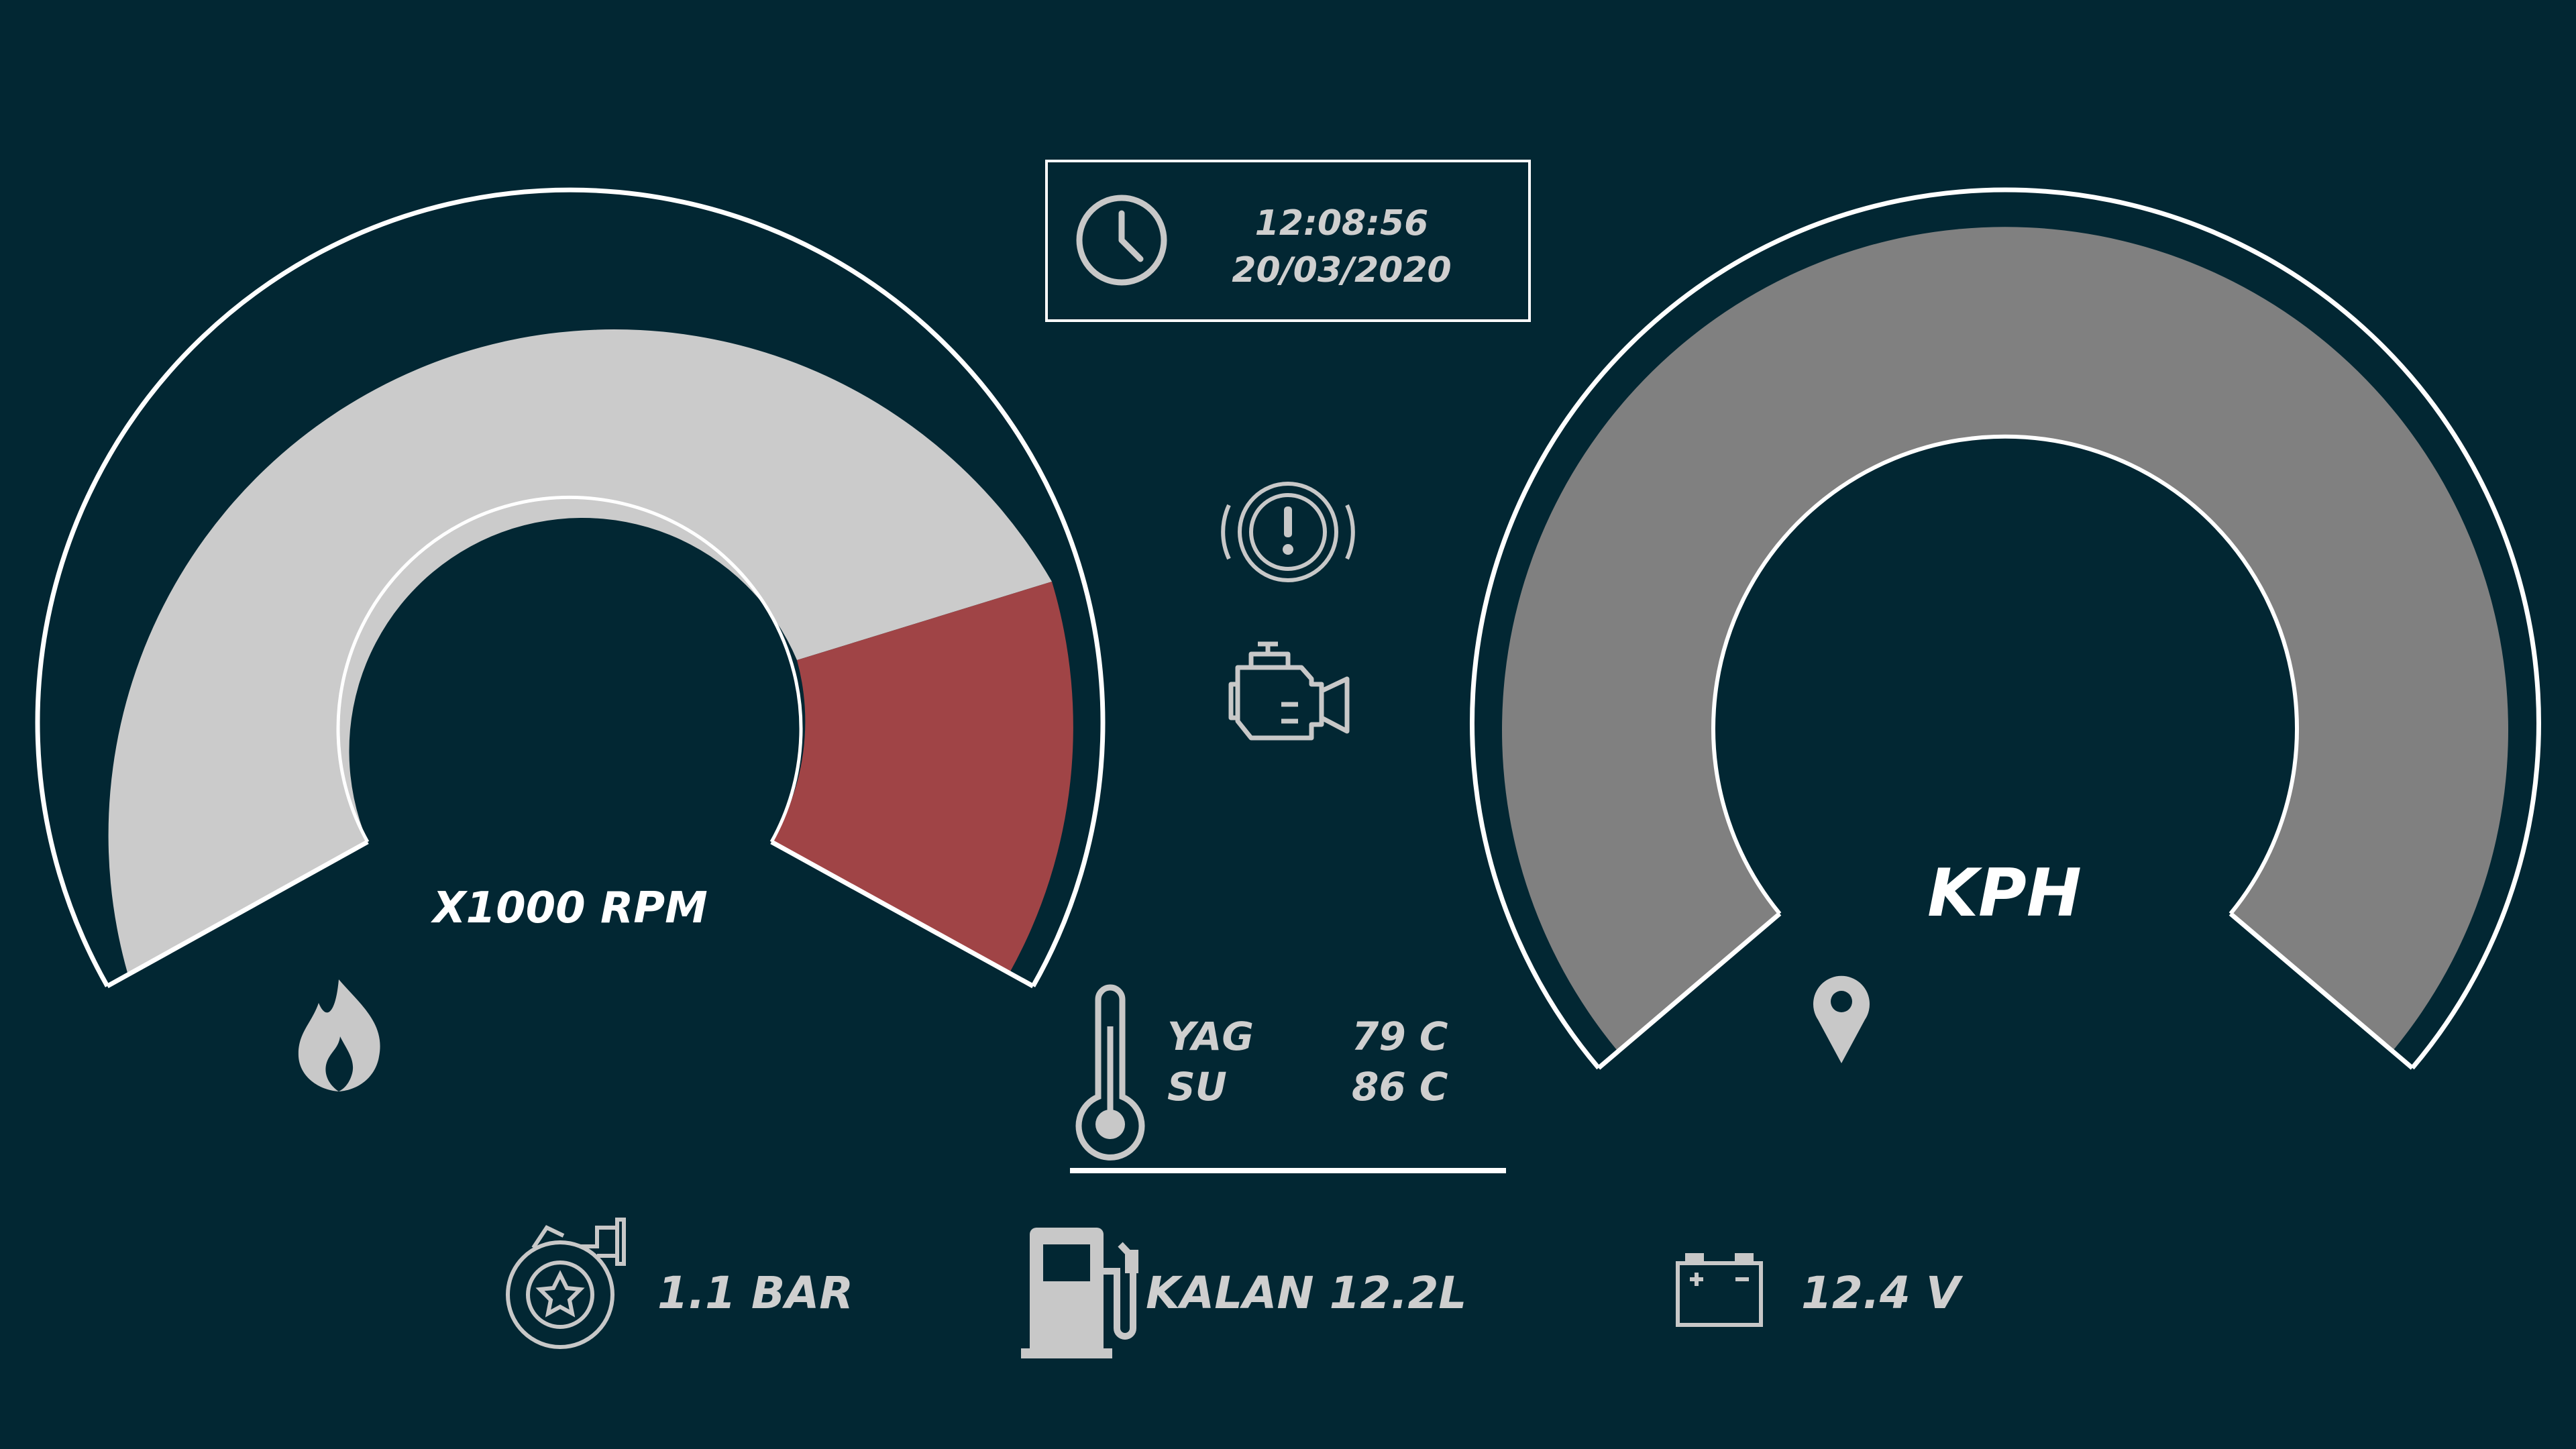 Image resolution: width=2576 pixels, height=1449 pixels. What do you see at coordinates (1121, 240) in the screenshot?
I see `clock-icon` at bounding box center [1121, 240].